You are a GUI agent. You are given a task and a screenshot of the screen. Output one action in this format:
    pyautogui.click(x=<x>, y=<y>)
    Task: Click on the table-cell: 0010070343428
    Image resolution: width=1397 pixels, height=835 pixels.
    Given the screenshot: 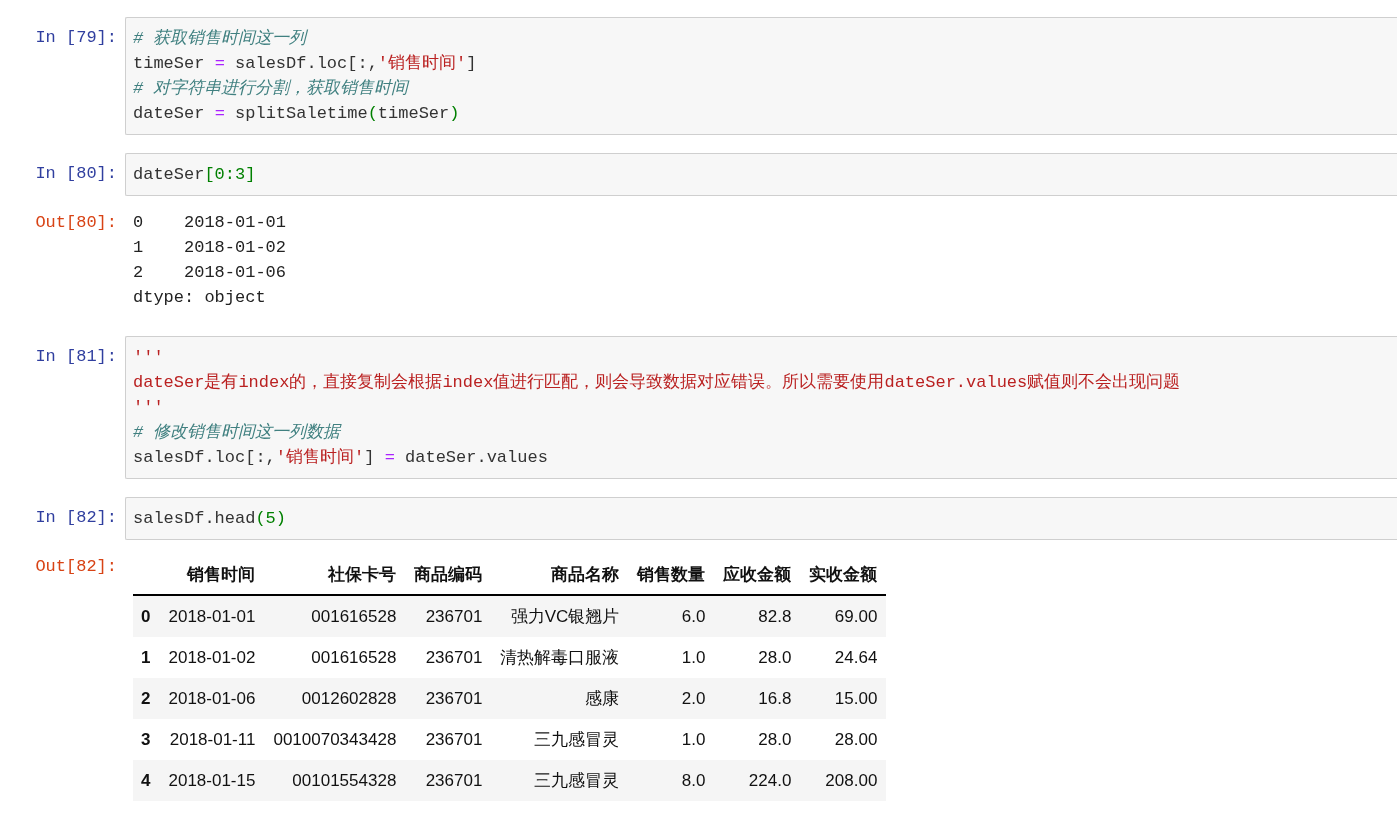 What is the action you would take?
    pyautogui.click(x=335, y=739)
    